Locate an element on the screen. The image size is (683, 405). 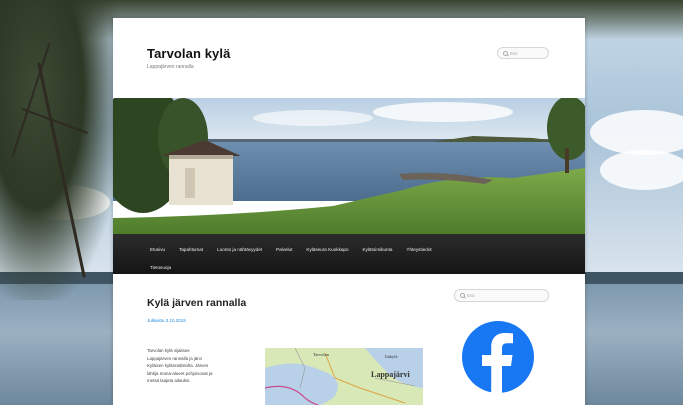
site-header: Tarvolan kylä Lappajärven rannalla Etsi is located at coordinates (349, 58).